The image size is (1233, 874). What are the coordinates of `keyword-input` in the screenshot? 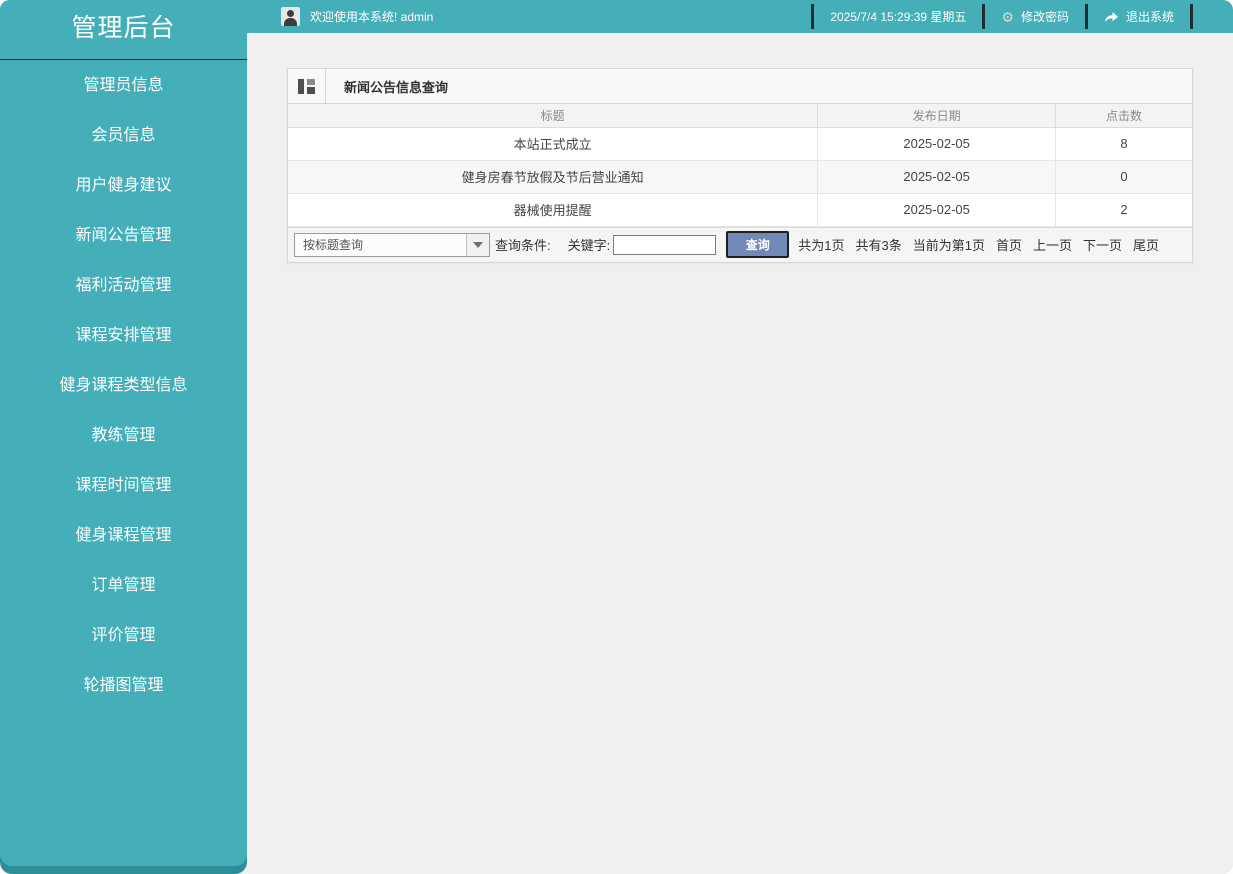 It's located at (665, 244).